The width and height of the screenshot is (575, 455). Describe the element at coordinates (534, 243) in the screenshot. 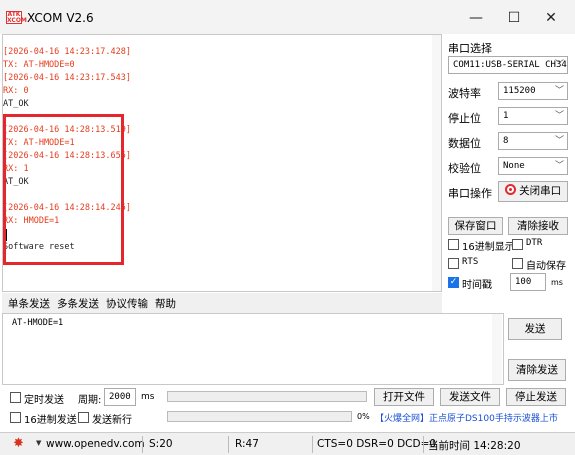

I see `dtr-label: DTR` at that location.